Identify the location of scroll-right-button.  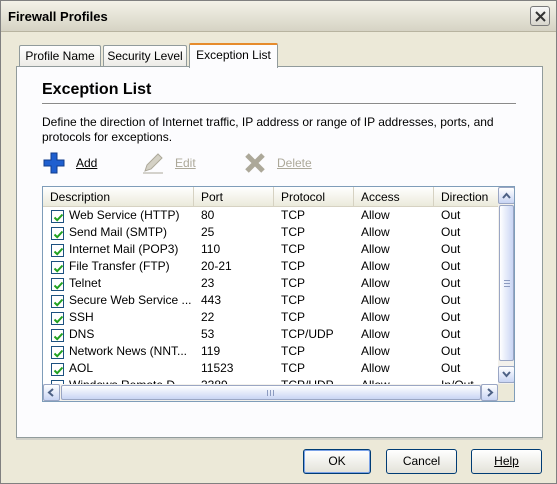
(489, 392).